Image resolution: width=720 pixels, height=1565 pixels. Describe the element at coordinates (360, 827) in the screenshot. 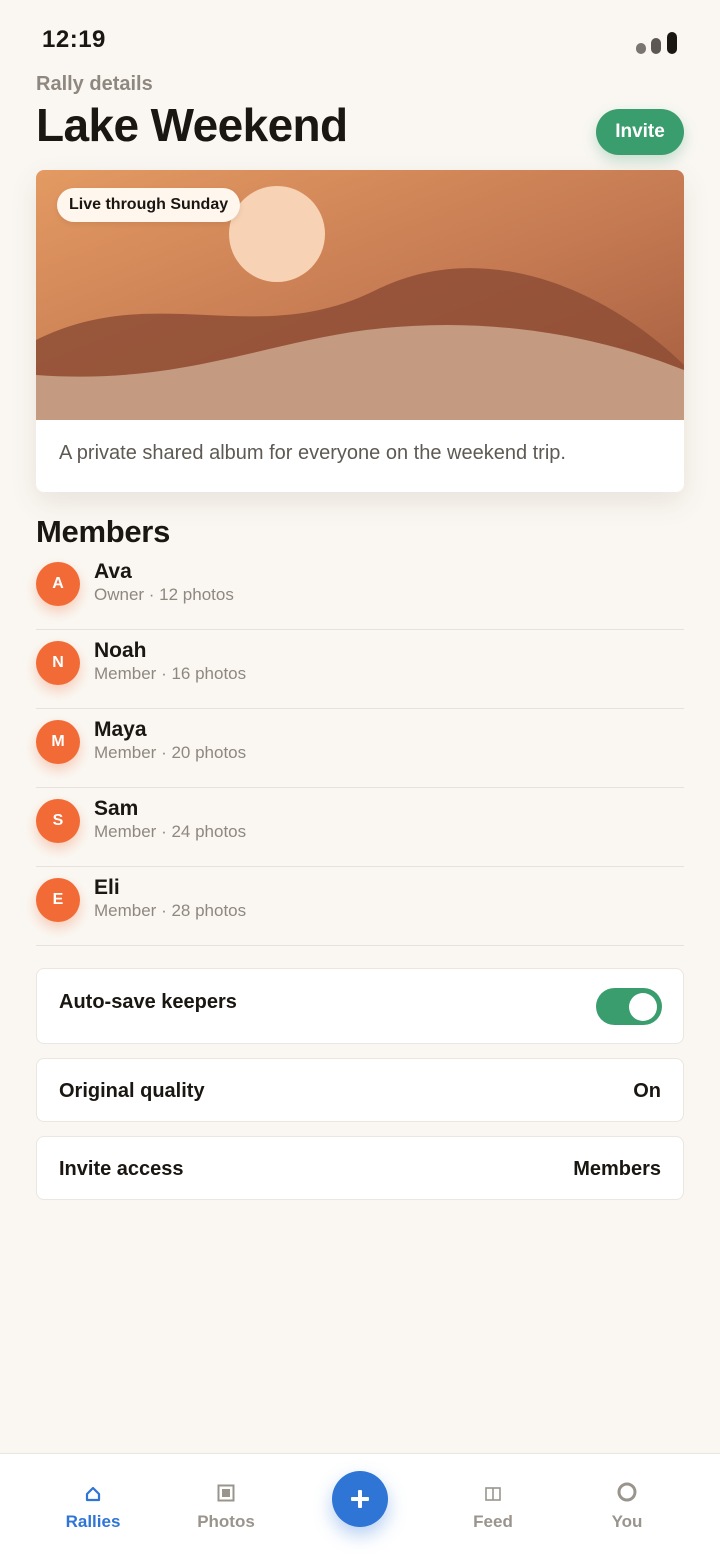

I see `member-row: S Sam Member · 24 photos` at that location.